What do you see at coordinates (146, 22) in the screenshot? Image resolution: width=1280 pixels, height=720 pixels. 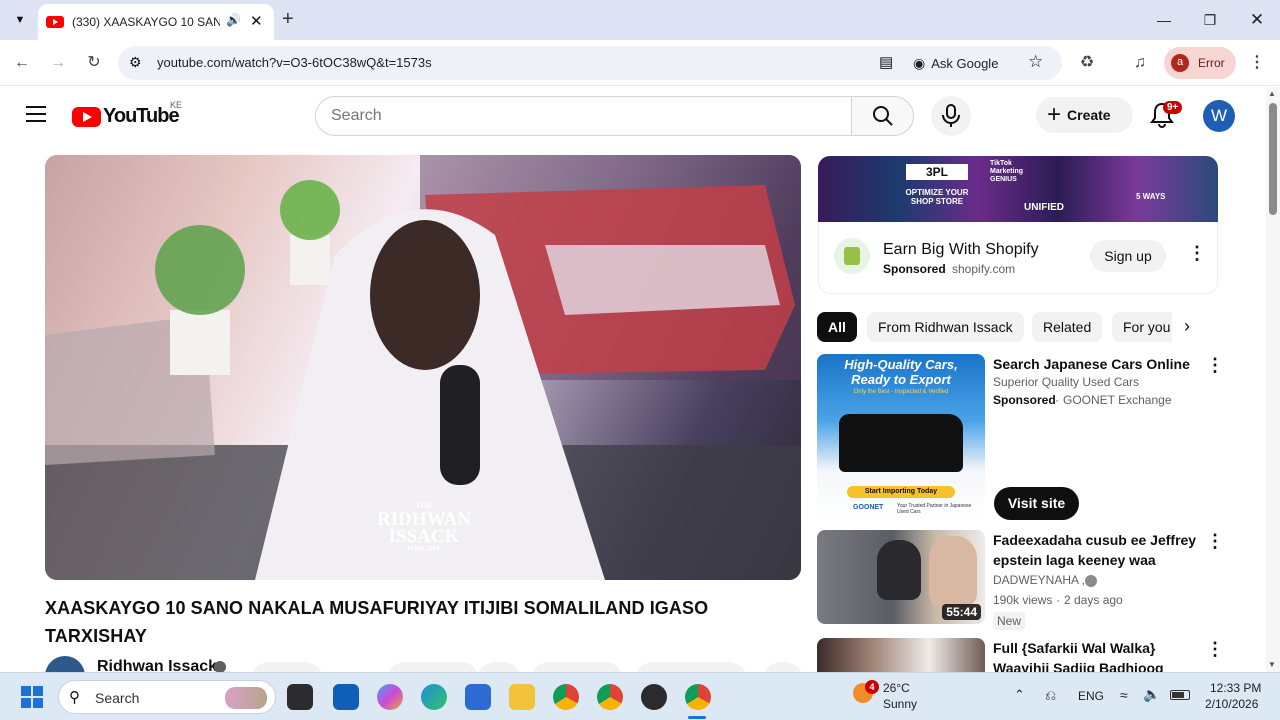 I see `tab-title: (330) XAASKAYGO 10 SANO` at bounding box center [146, 22].